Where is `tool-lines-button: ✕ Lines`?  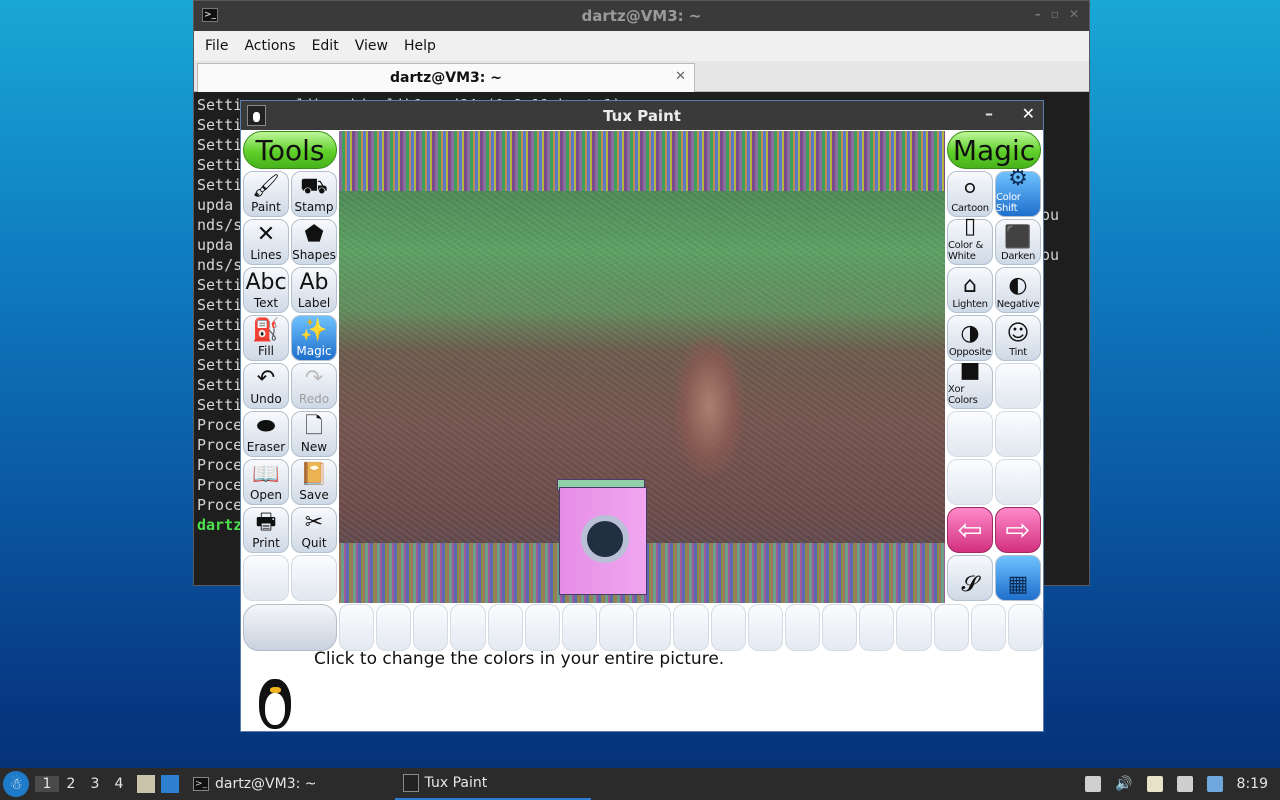 tool-lines-button: ✕ Lines is located at coordinates (266, 242).